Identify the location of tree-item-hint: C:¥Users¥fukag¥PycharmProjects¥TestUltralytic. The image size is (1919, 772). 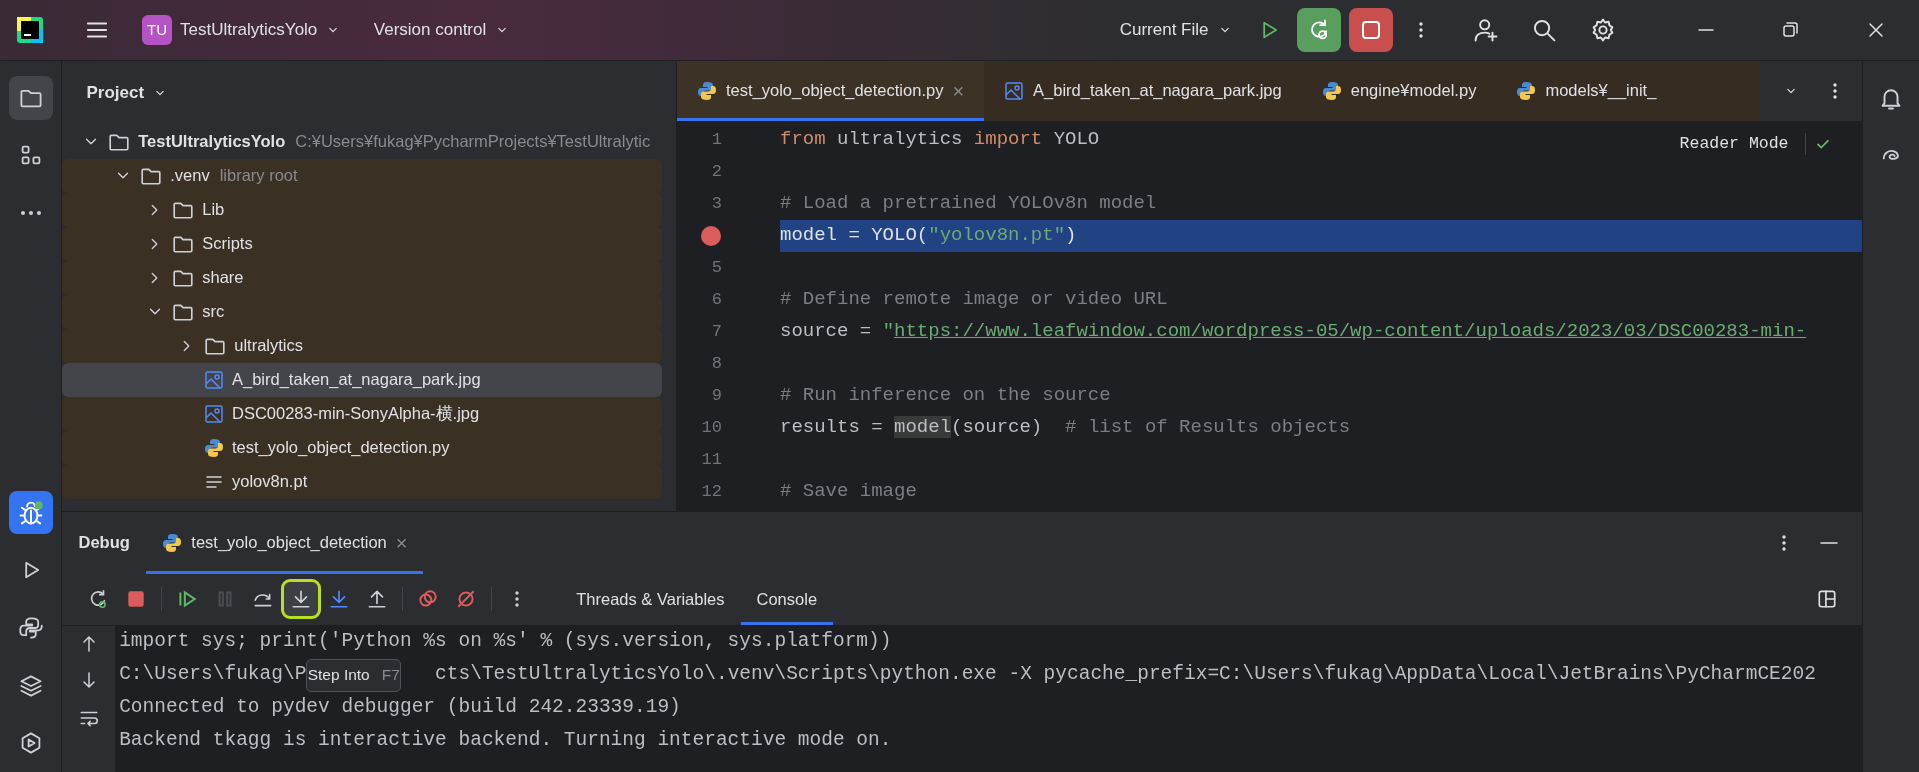
(473, 142).